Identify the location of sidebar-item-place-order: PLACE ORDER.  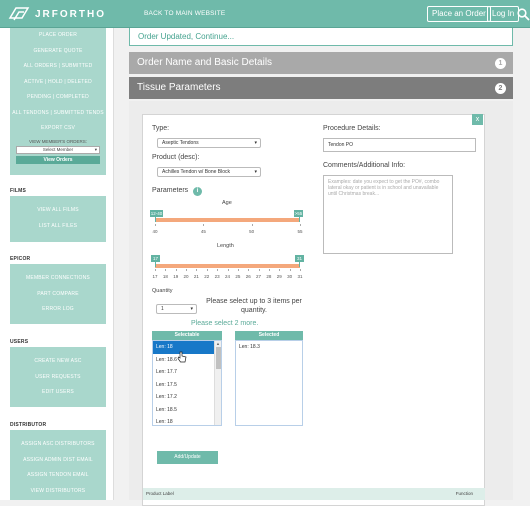
(58, 36).